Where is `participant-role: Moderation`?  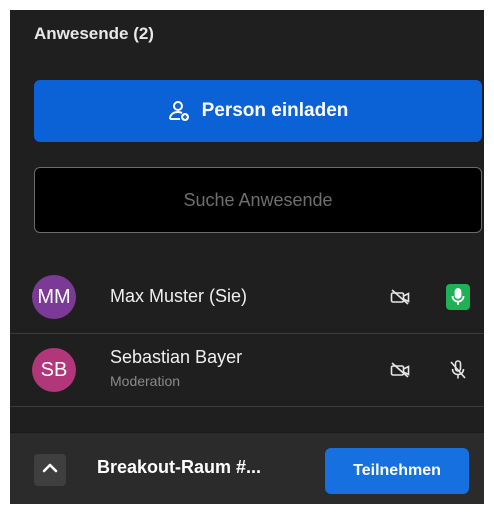 participant-role: Moderation is located at coordinates (145, 381).